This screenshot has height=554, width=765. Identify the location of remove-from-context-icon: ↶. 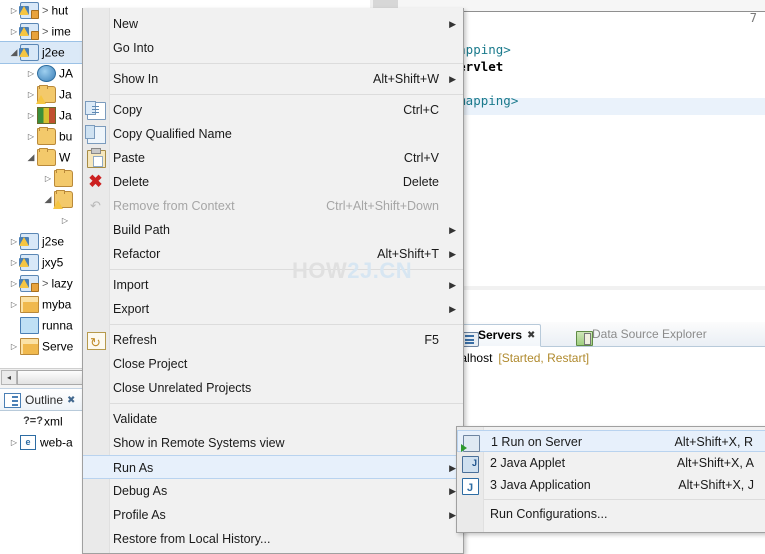
(95, 205).